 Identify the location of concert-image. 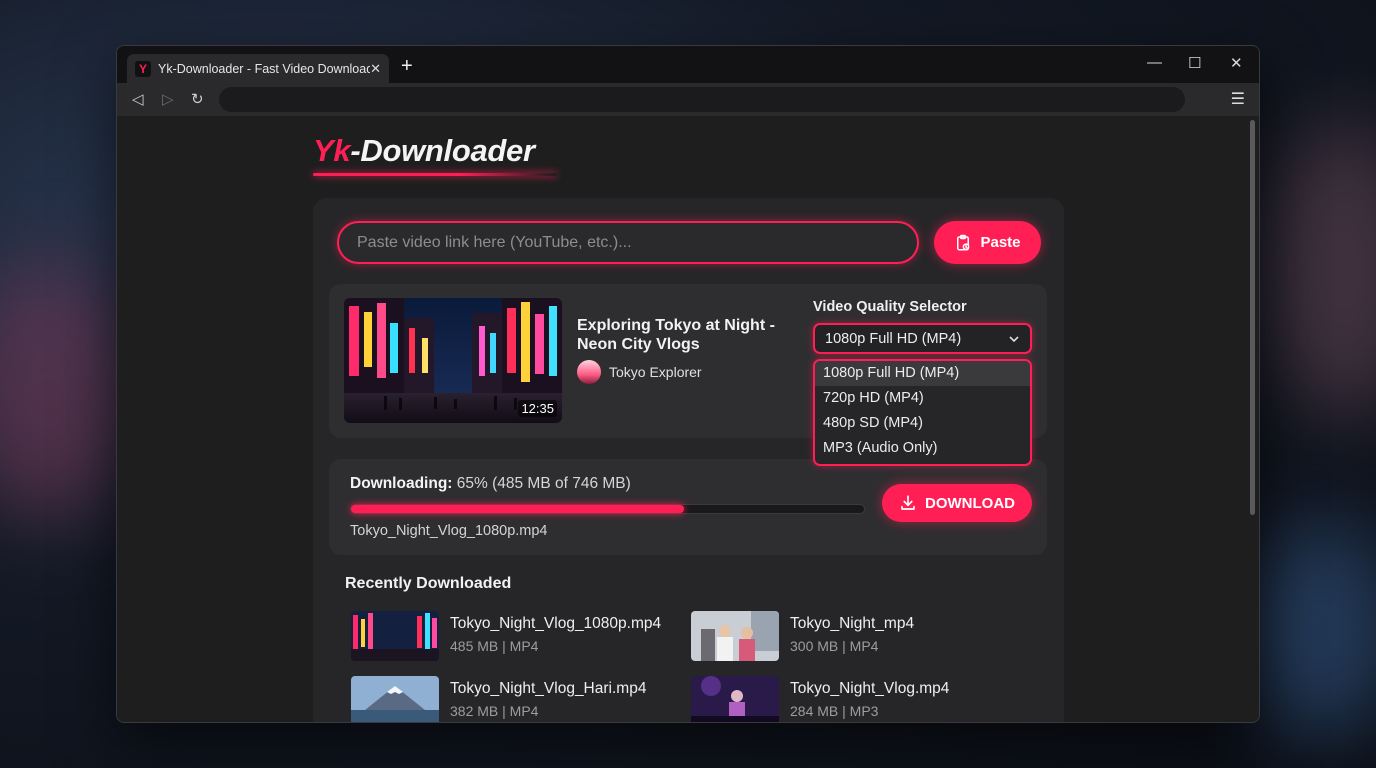
(735, 699).